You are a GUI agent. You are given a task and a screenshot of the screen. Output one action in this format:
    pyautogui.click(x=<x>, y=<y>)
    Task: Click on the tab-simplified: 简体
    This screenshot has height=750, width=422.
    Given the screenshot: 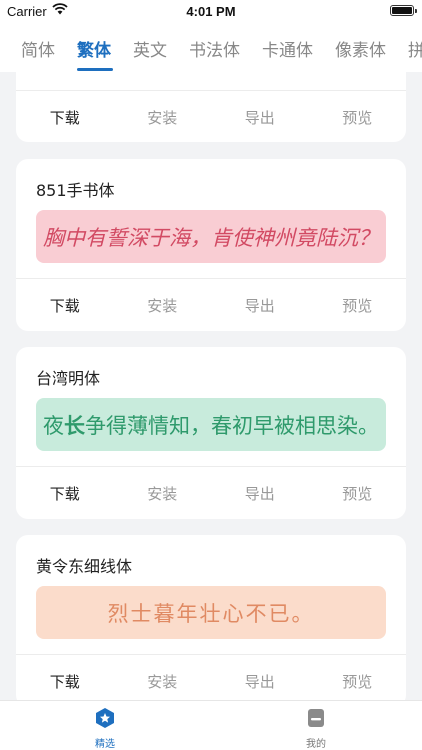 What is the action you would take?
    pyautogui.click(x=38, y=48)
    